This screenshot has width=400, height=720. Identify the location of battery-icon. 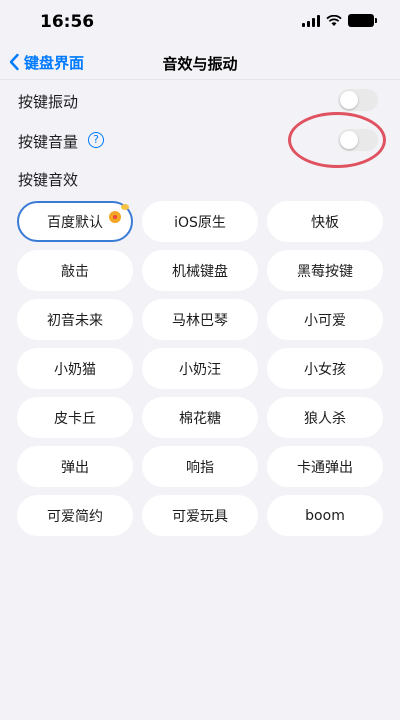
(362, 20).